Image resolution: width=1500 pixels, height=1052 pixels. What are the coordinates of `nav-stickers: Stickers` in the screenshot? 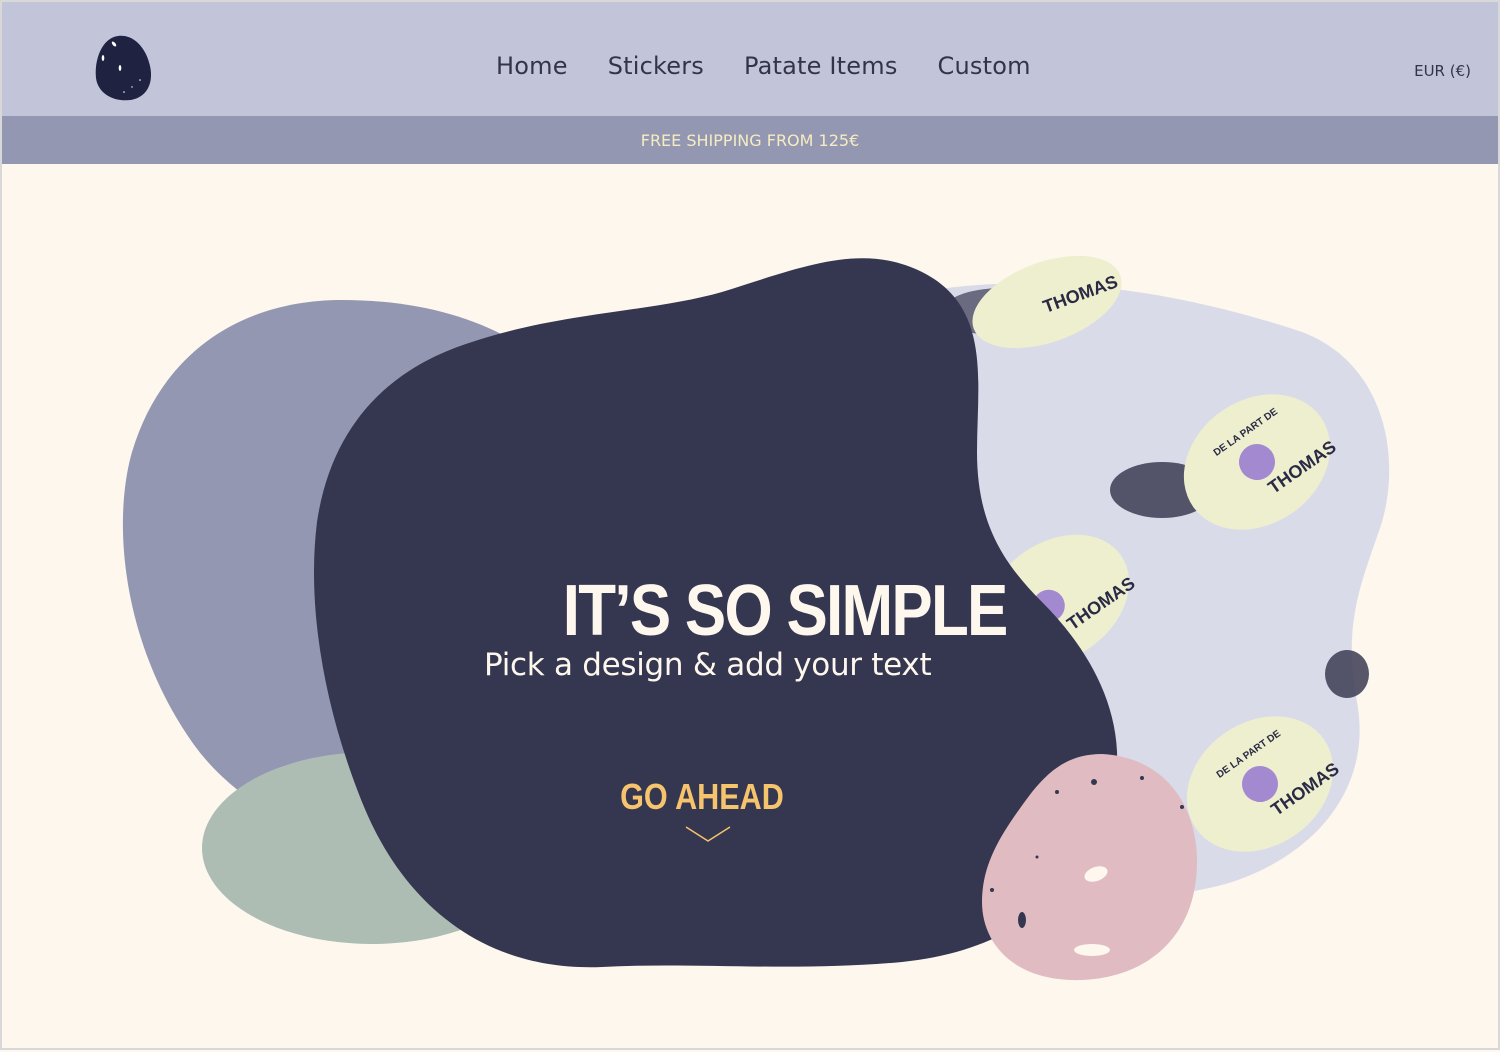 It's located at (656, 66).